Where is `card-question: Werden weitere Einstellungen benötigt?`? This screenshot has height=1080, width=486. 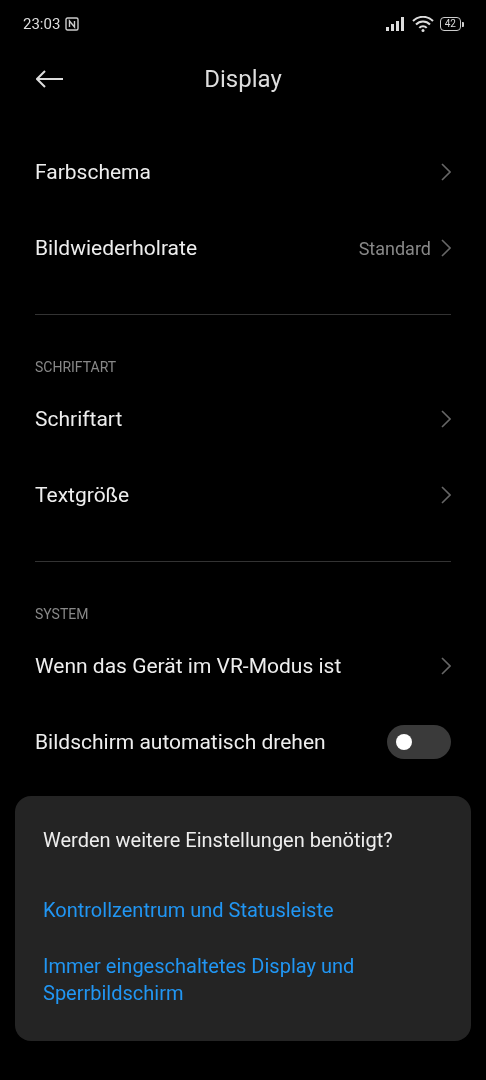
card-question: Werden weitere Einstellungen benötigt? is located at coordinates (218, 840).